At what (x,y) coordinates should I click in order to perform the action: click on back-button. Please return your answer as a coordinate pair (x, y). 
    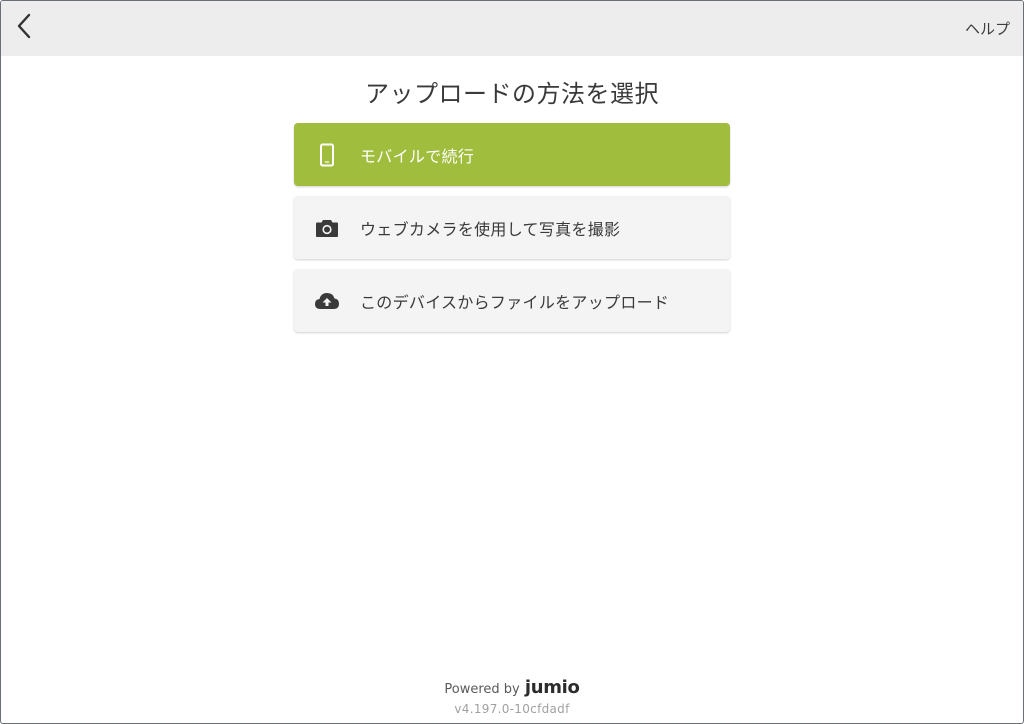
    Looking at the image, I should click on (24, 28).